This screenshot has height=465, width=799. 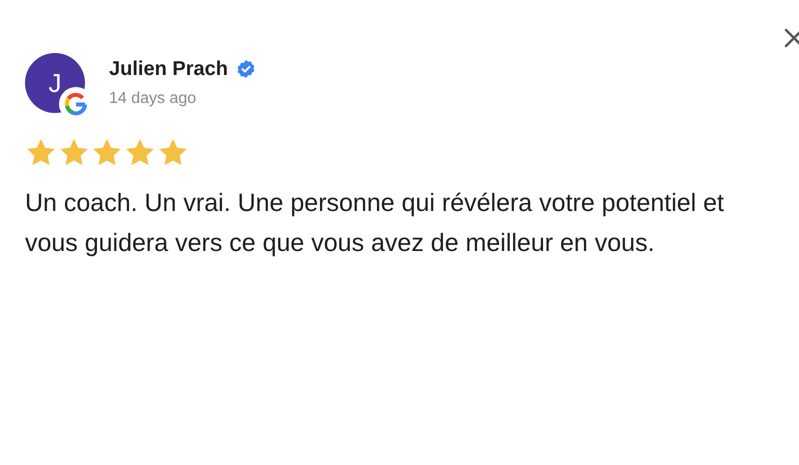 I want to click on reviewer-name: Julien Prach, so click(x=168, y=69).